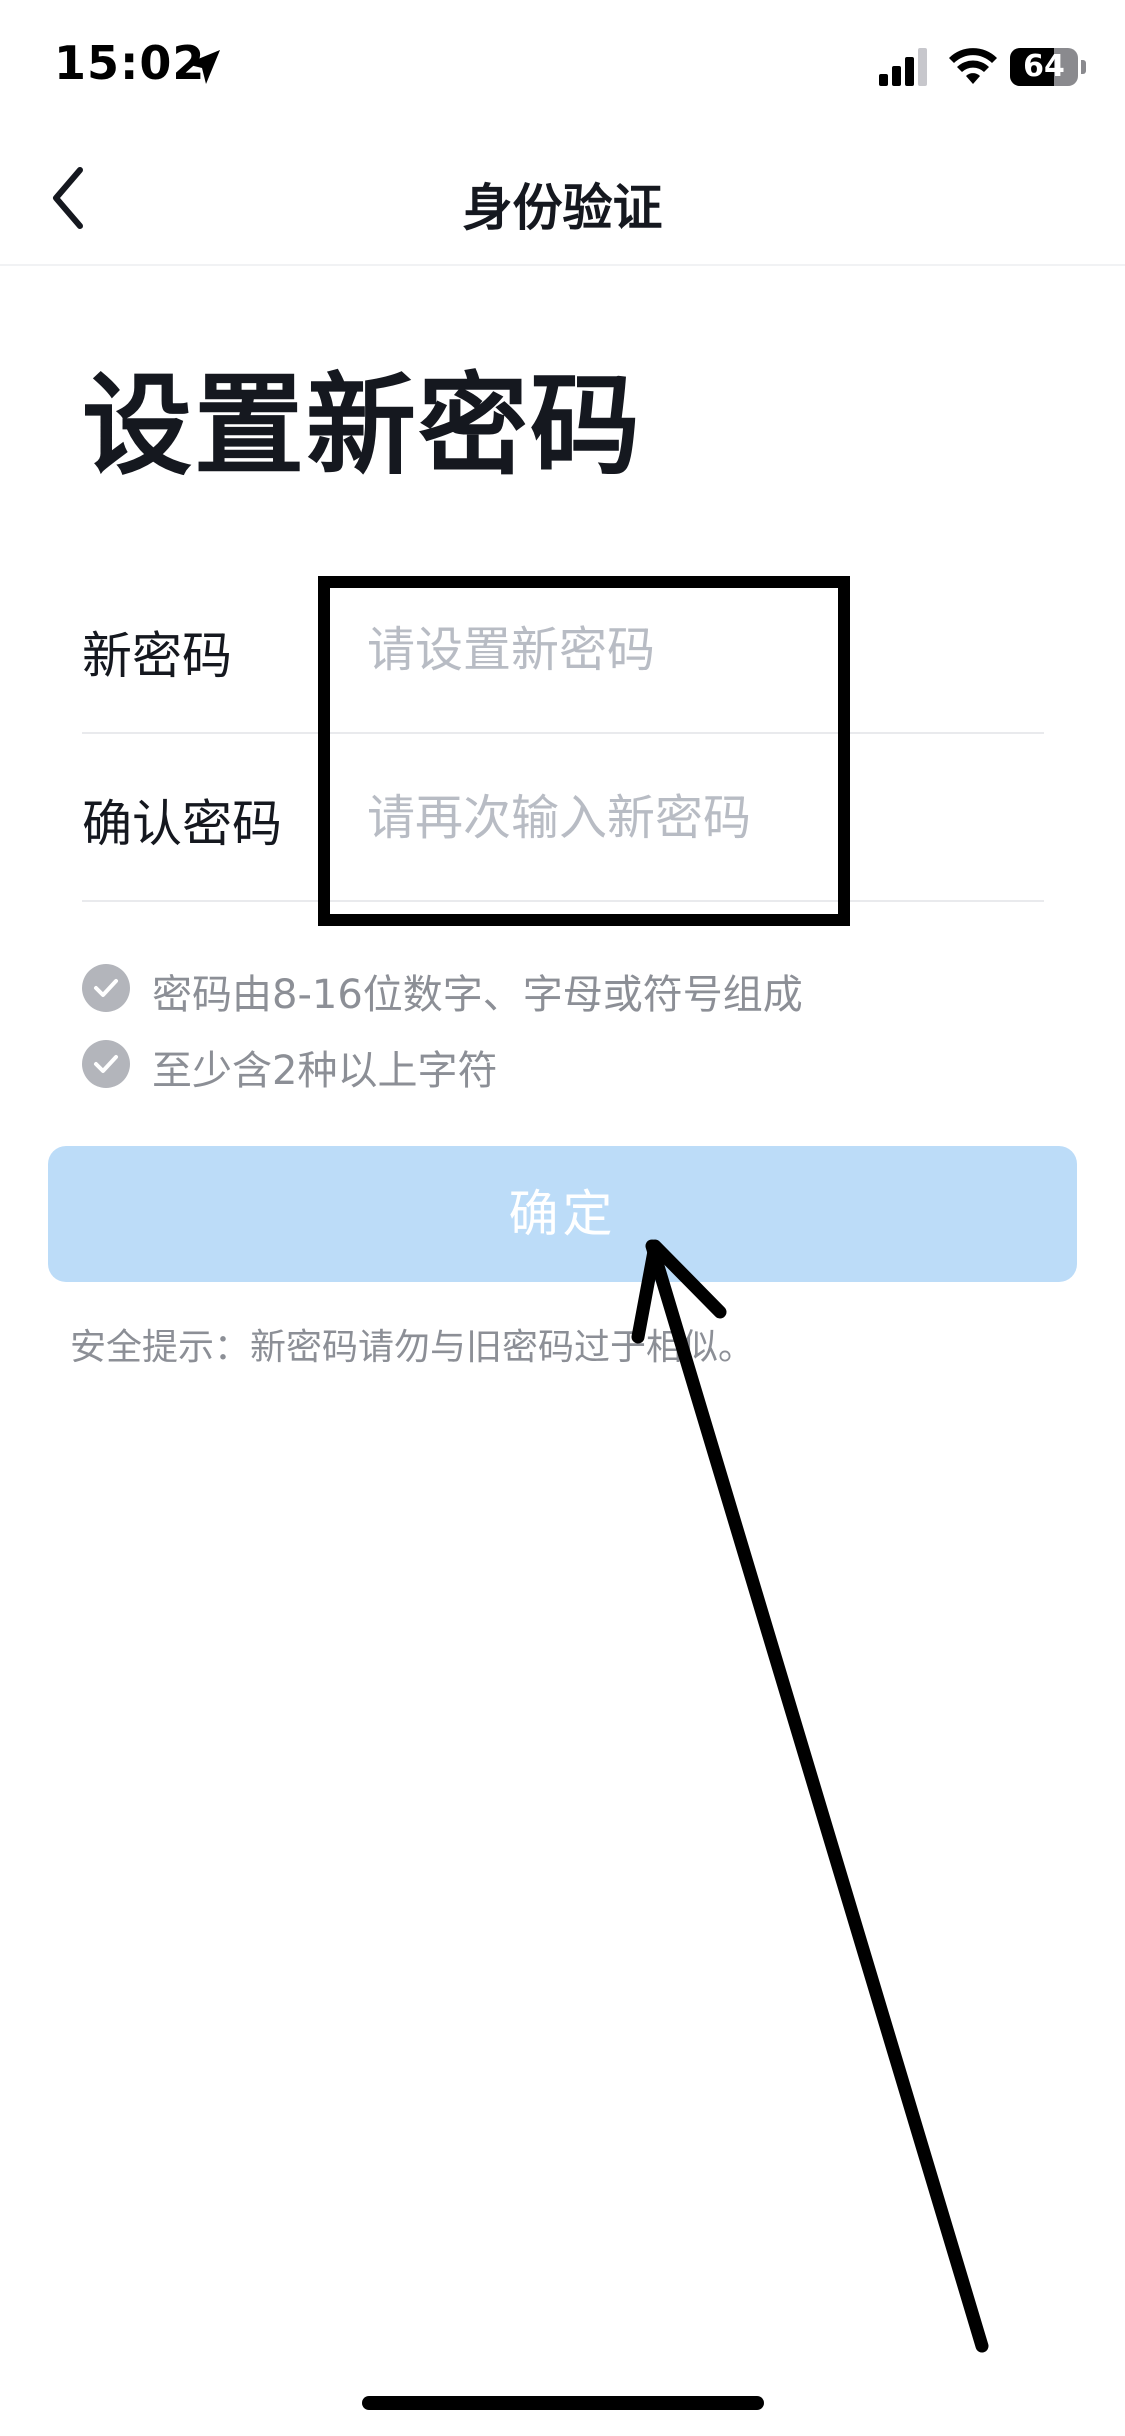 This screenshot has width=1125, height=2436. What do you see at coordinates (203, 67) in the screenshot?
I see `location-arrow-icon` at bounding box center [203, 67].